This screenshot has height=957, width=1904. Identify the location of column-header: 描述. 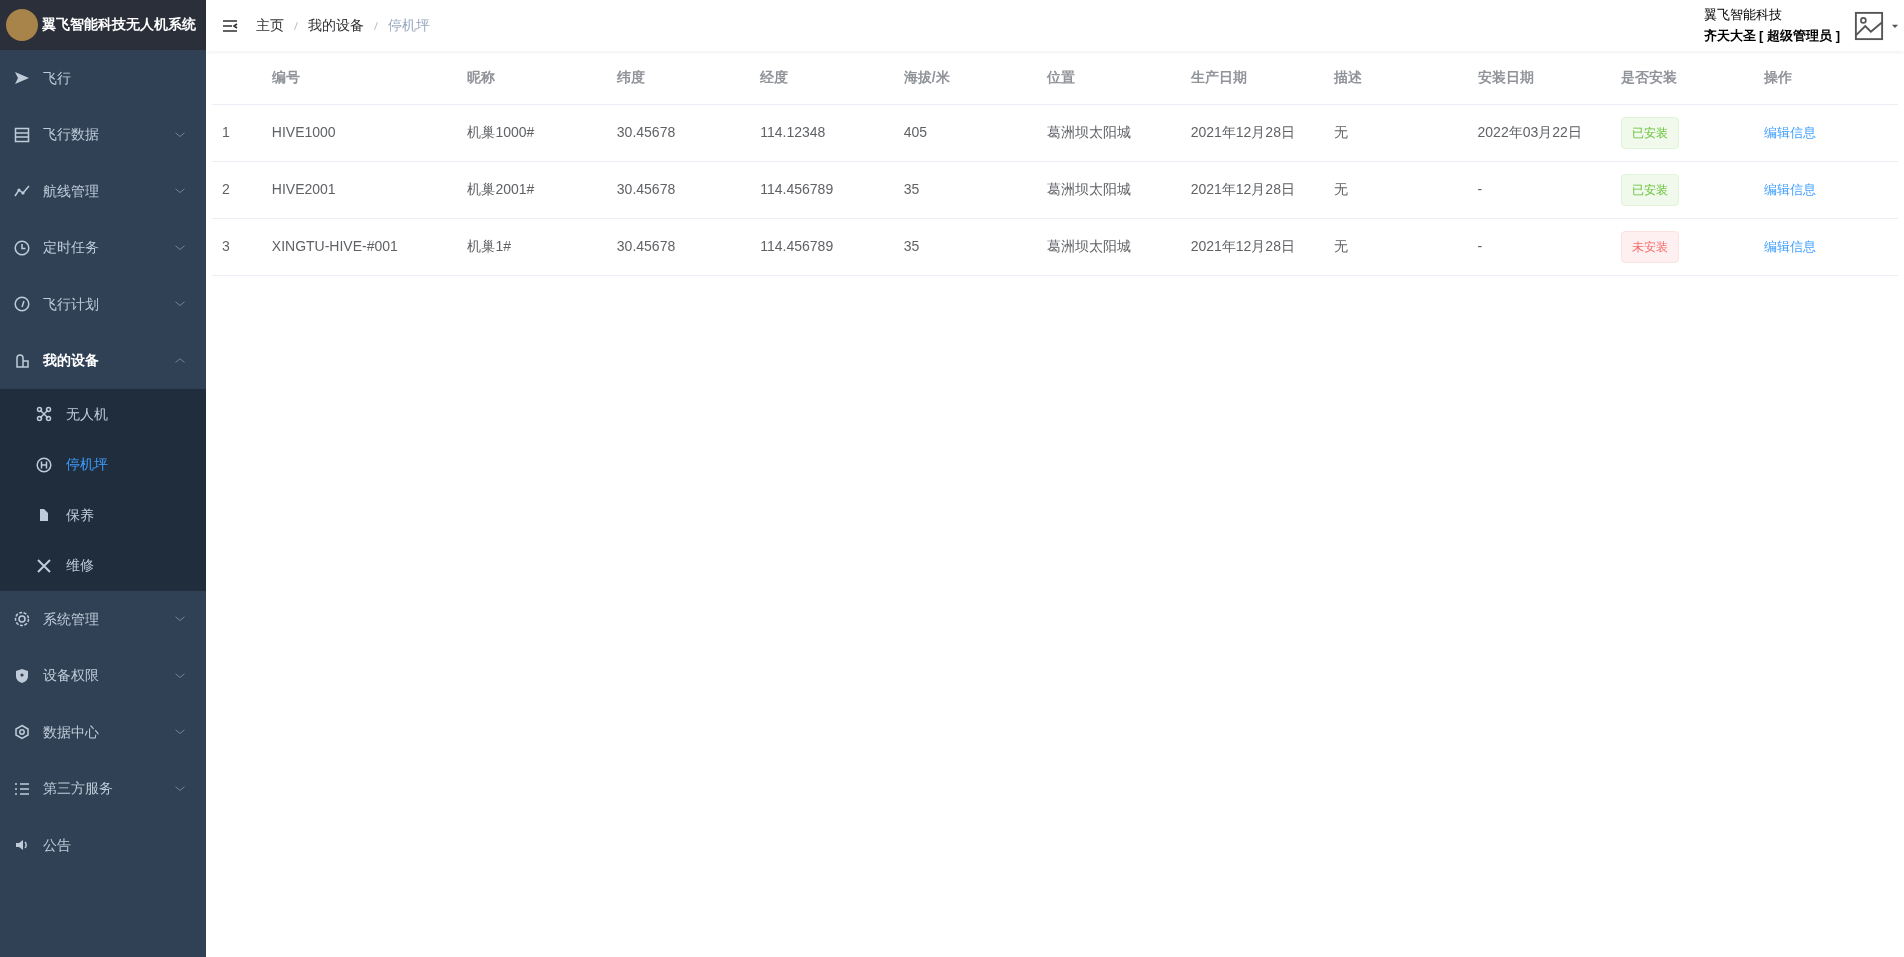
(1396, 77).